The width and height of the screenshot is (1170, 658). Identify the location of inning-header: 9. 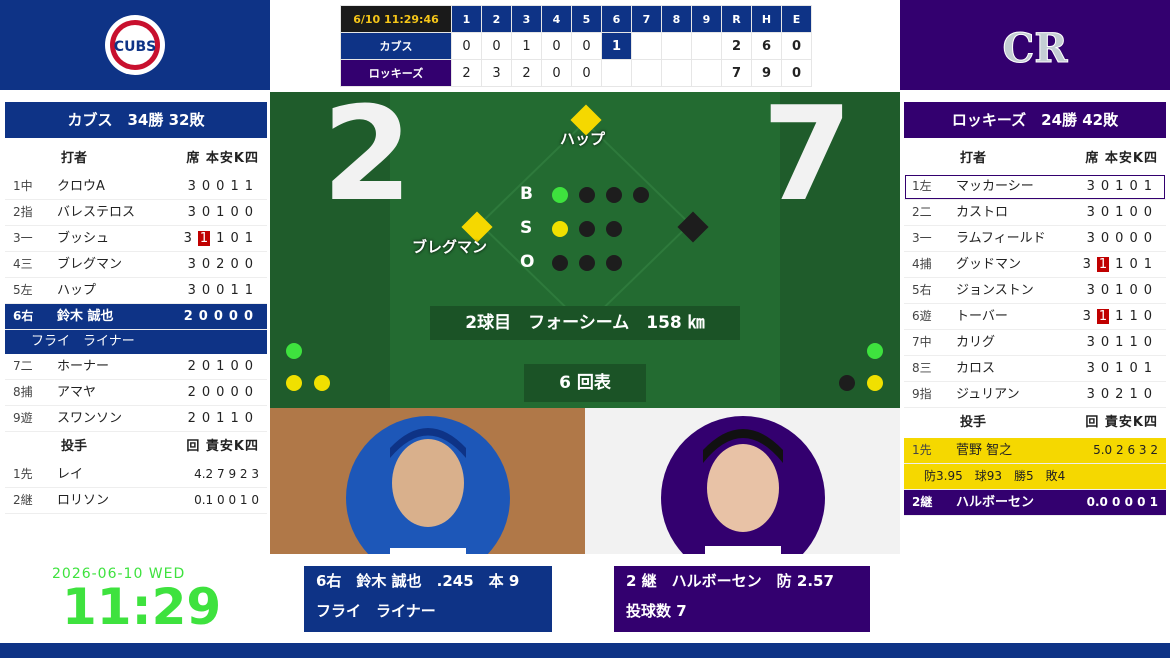
(706, 19).